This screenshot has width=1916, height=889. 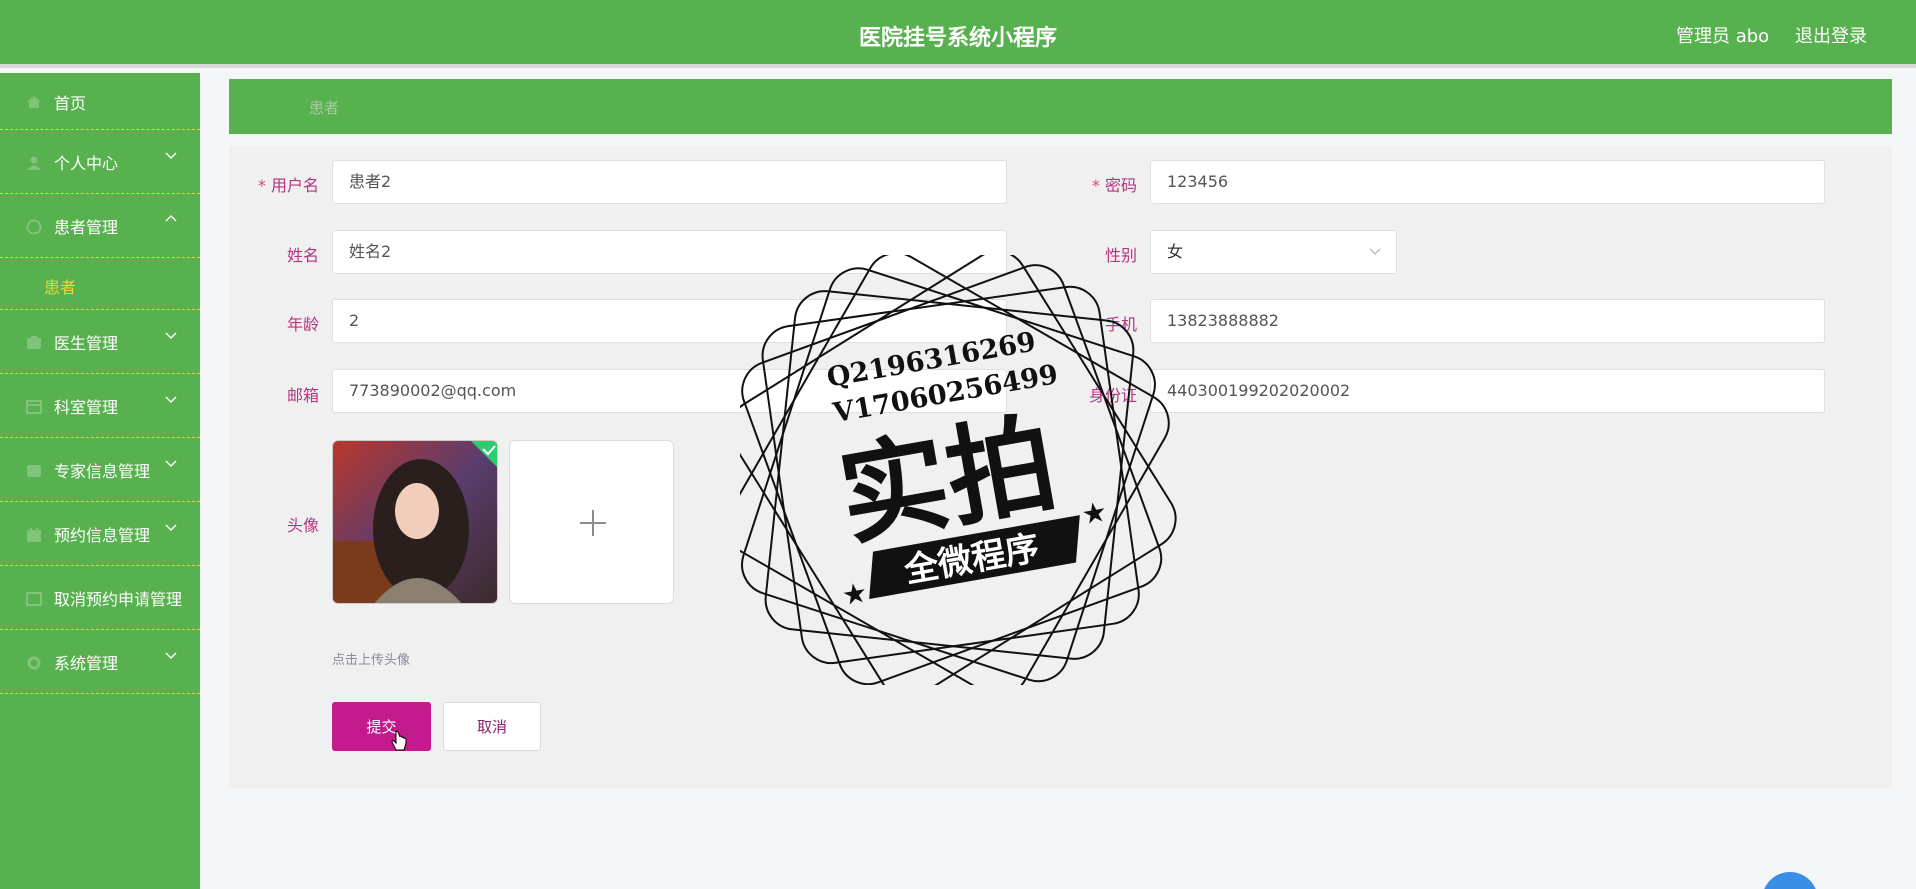 What do you see at coordinates (34, 407) in the screenshot?
I see `department-icon` at bounding box center [34, 407].